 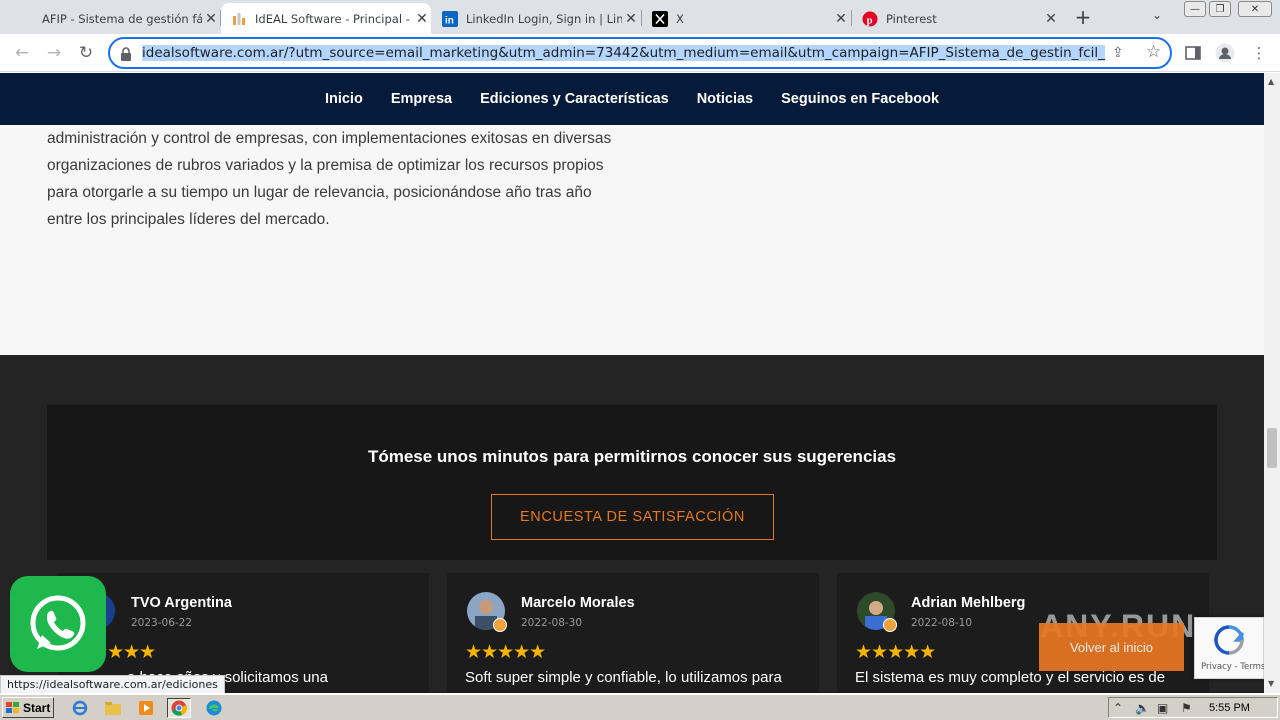 I want to click on chrome-icon, so click(x=179, y=708).